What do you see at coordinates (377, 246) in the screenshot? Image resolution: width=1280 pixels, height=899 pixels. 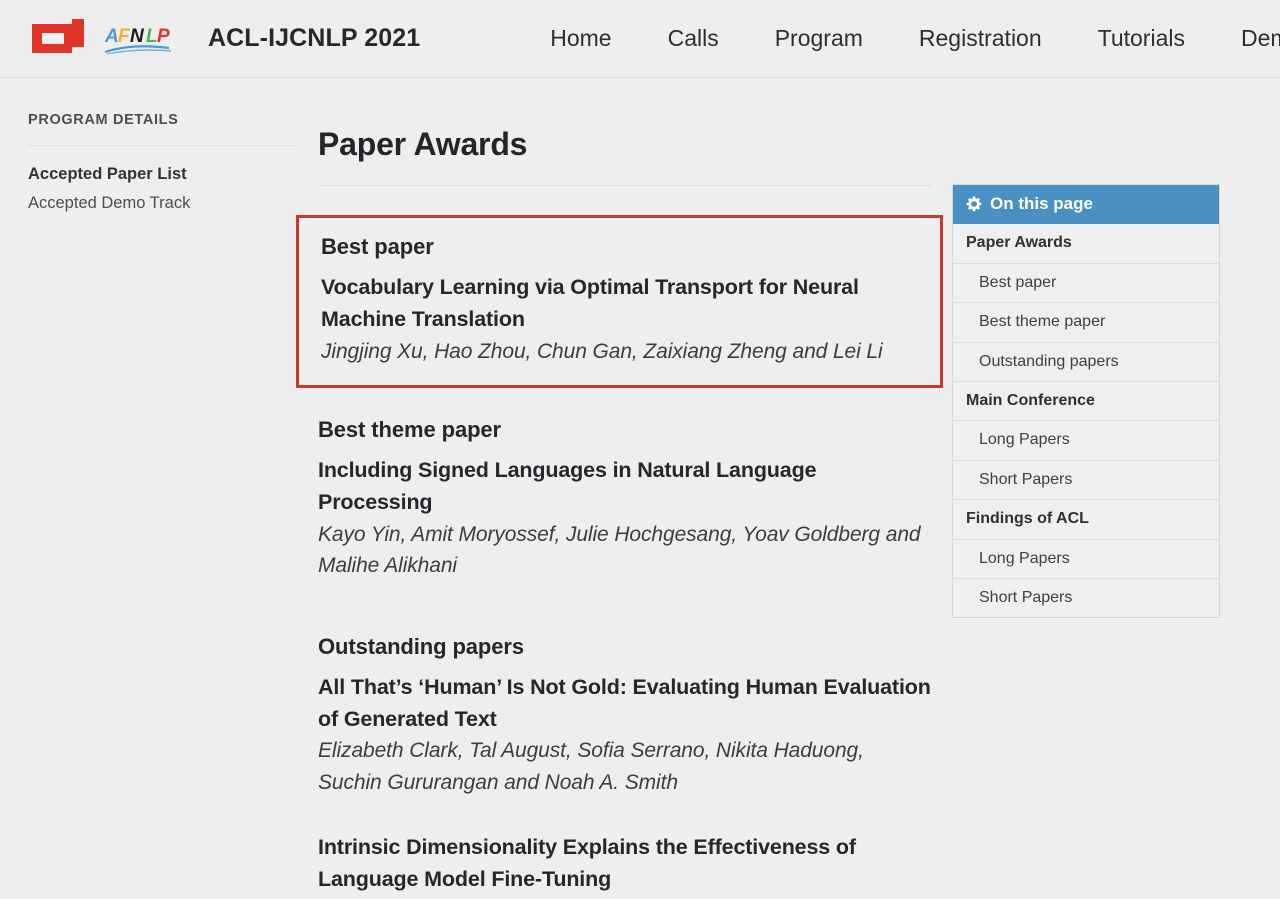 I see `award-kind-heading: Best paper` at bounding box center [377, 246].